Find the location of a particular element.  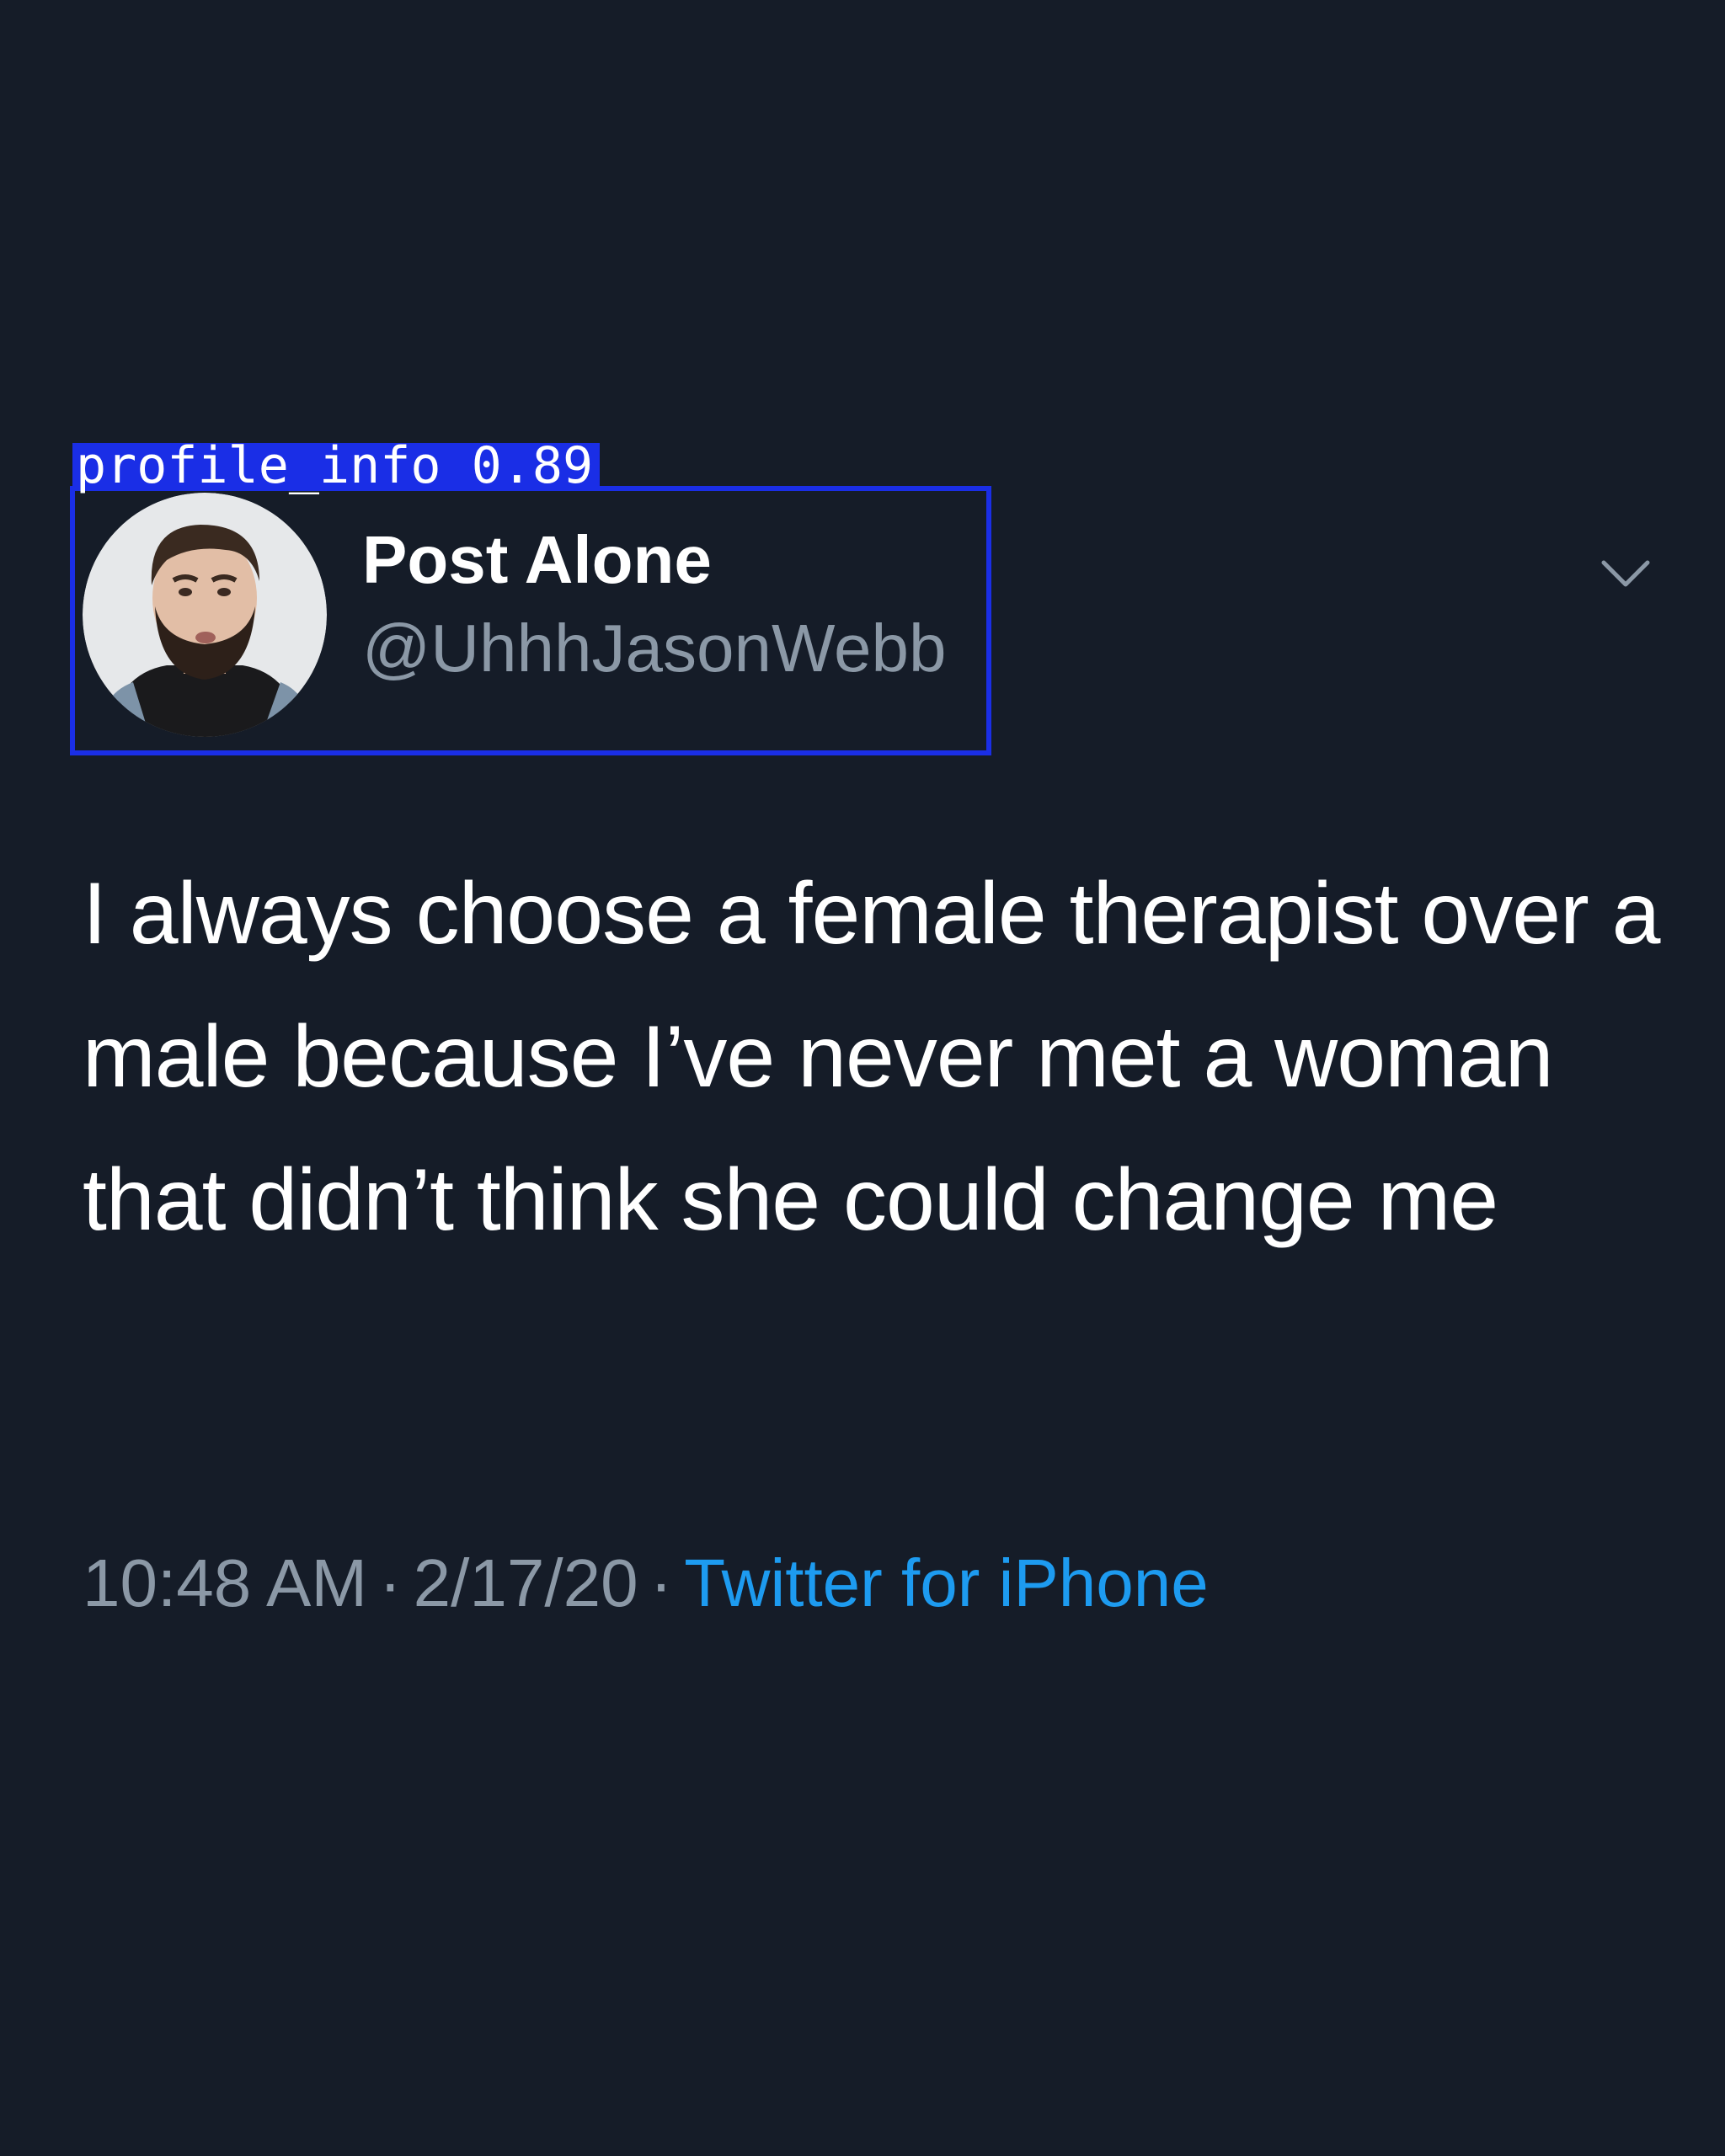

tweet-source-link: Twitter for iPhone is located at coordinates (946, 1582).